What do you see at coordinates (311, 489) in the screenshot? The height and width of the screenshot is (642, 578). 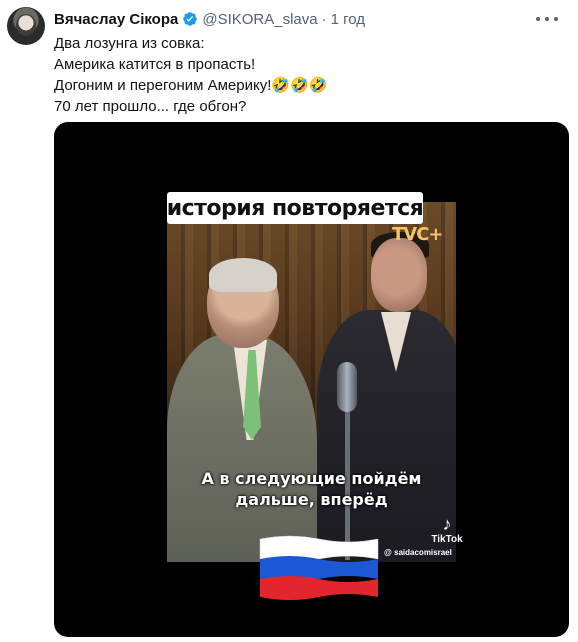 I see `video-subtitle: А в следующие пойдём дальше, вперёд` at bounding box center [311, 489].